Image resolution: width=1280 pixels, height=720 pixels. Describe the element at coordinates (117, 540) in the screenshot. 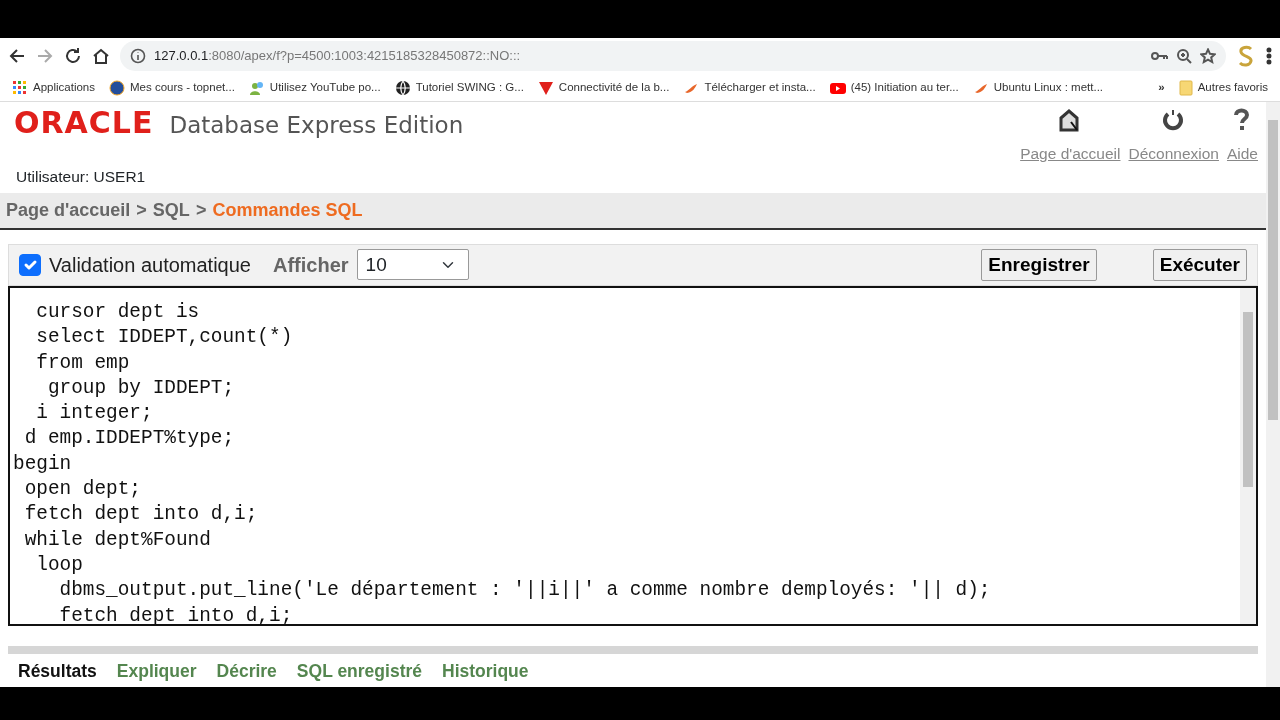

I see `code-line: while dept%Found` at that location.